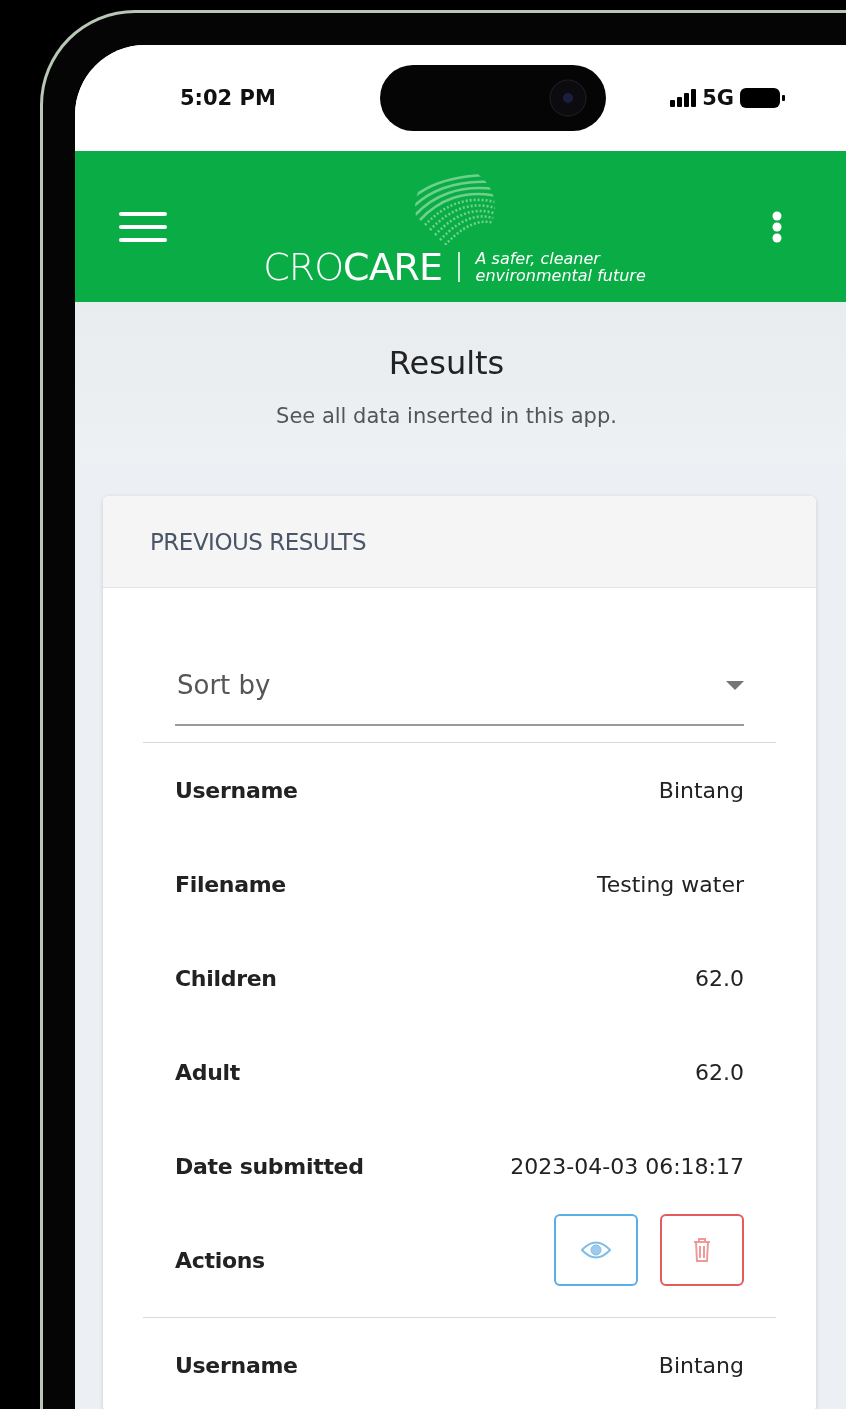 The image size is (846, 1409). I want to click on page-title: Results, so click(447, 363).